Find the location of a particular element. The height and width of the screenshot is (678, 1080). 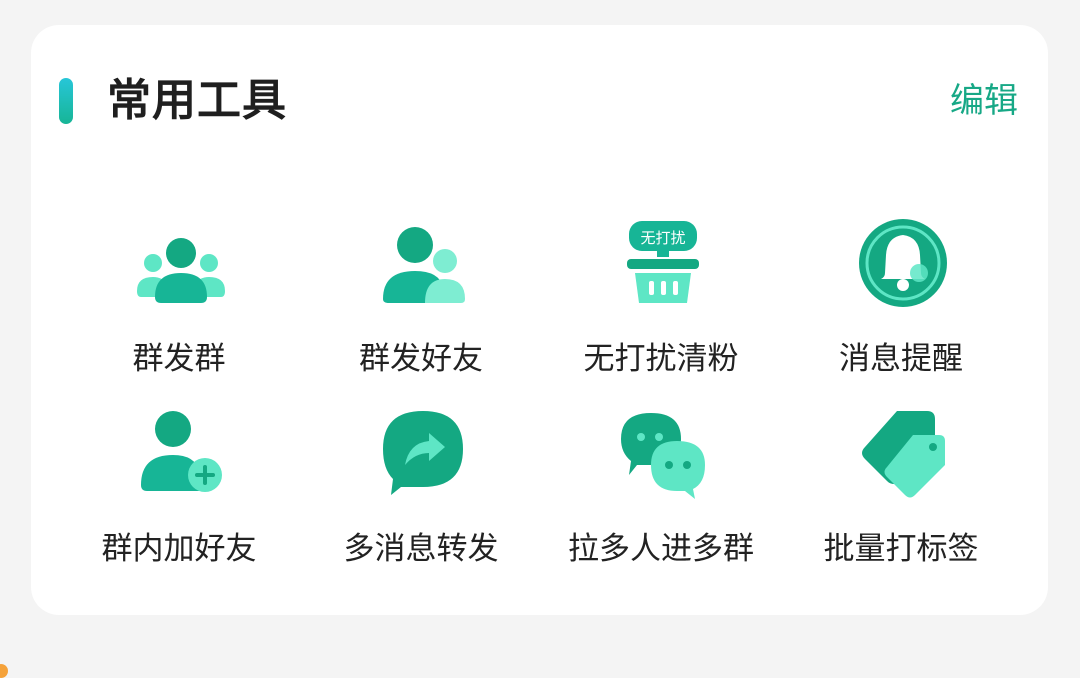

tool-multi-forward: 多消息转发 is located at coordinates (421, 490).